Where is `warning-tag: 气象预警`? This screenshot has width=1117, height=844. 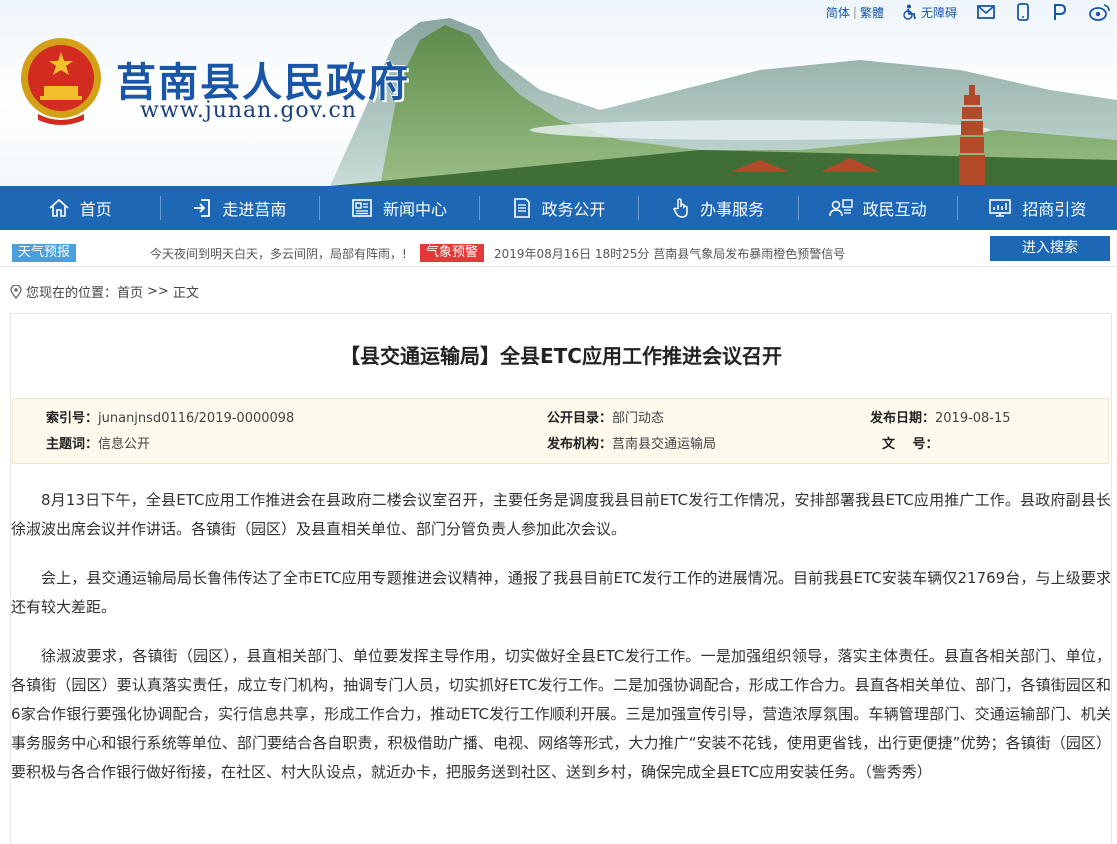 warning-tag: 气象预警 is located at coordinates (452, 253).